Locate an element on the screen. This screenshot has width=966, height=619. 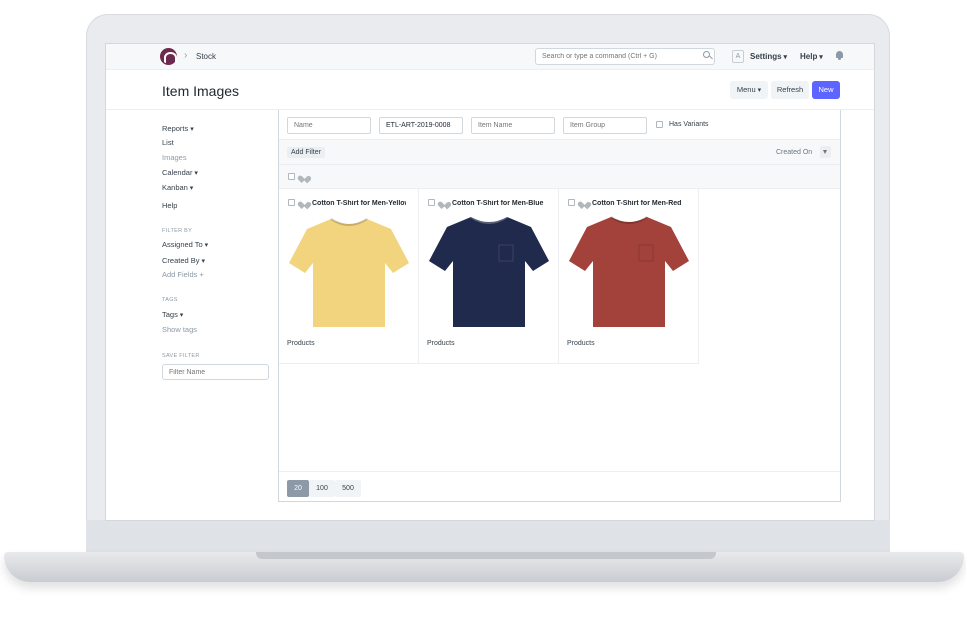
filter-name-input is located at coordinates (215, 372).